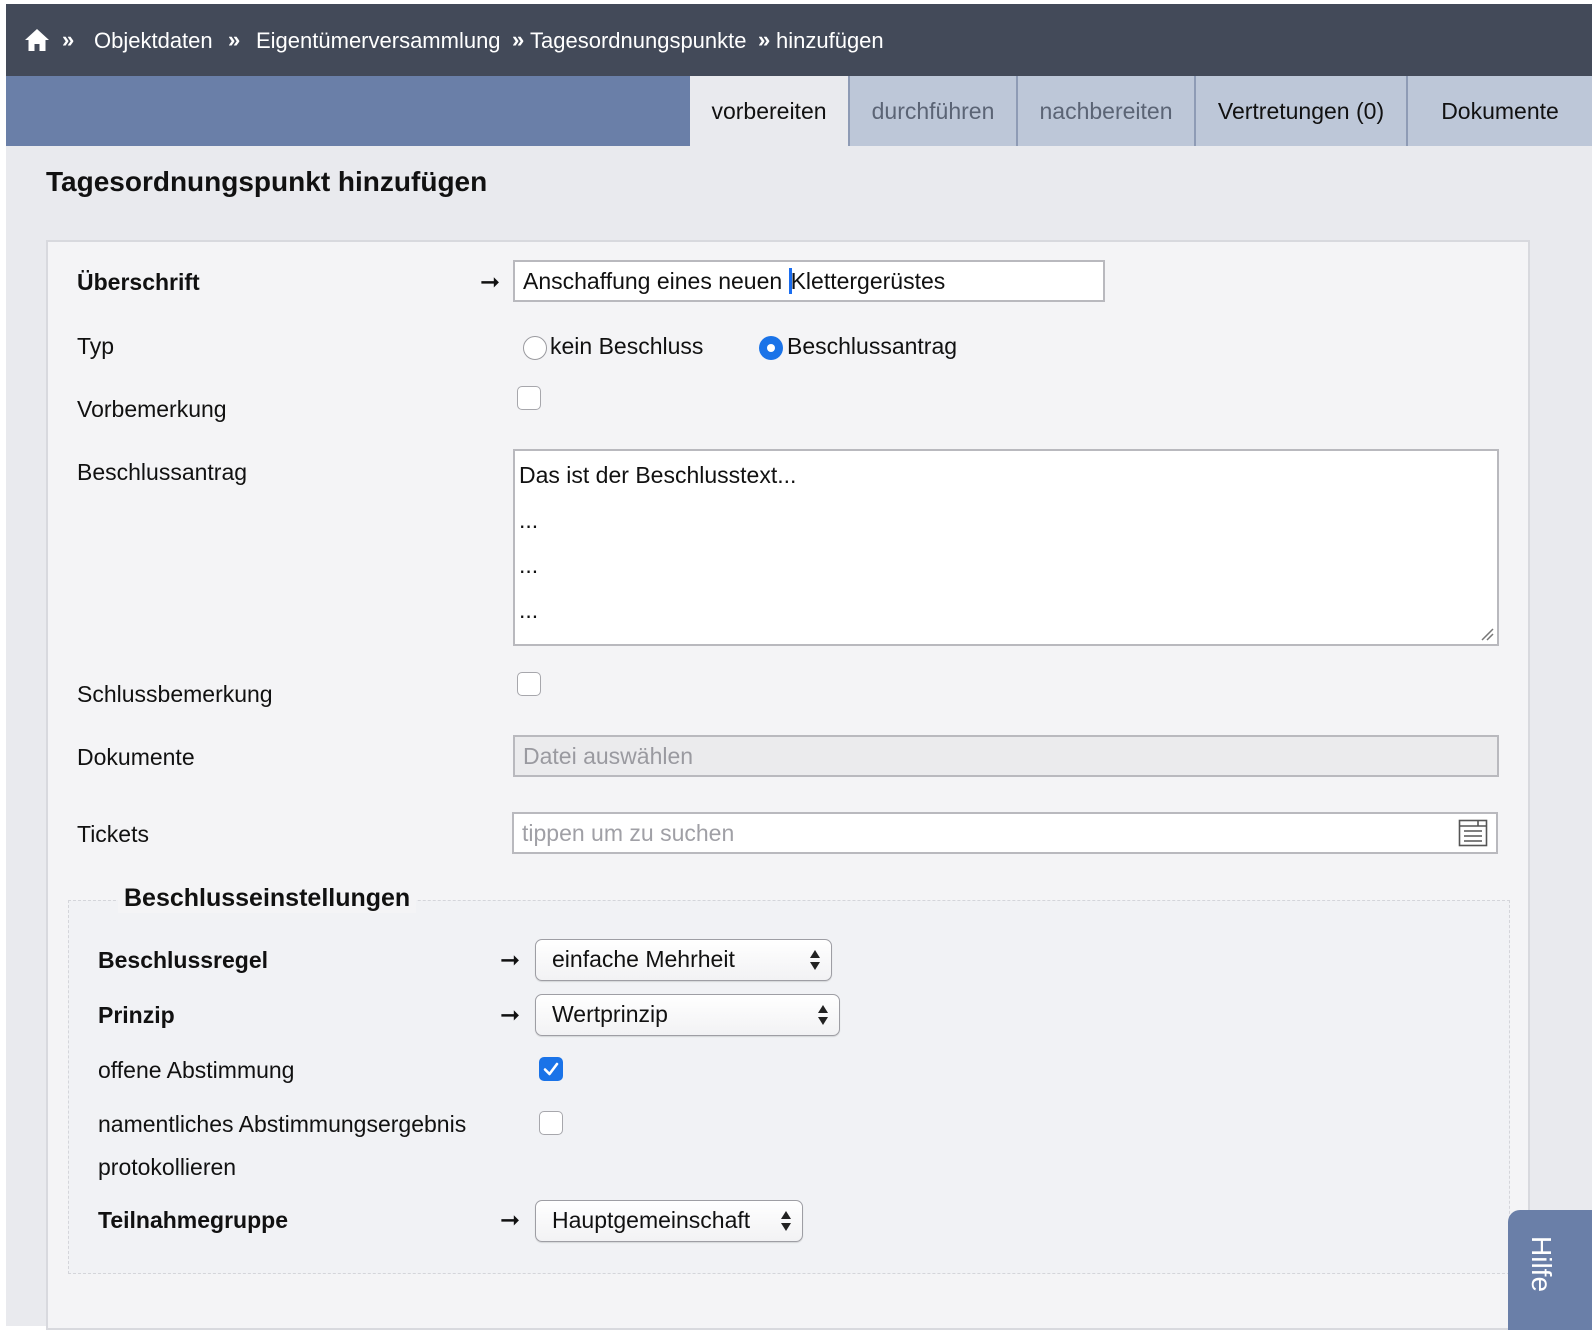 The width and height of the screenshot is (1592, 1330). Describe the element at coordinates (529, 684) in the screenshot. I see `schlussbemerkung-checkbox` at that location.